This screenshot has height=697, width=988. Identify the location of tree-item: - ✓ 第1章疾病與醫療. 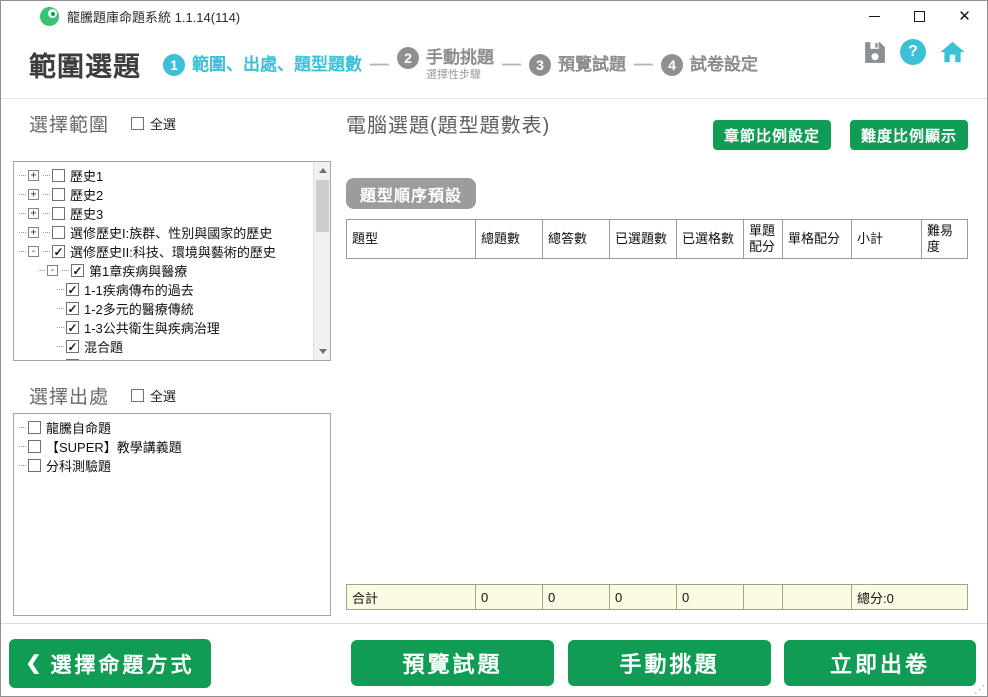
(164, 270).